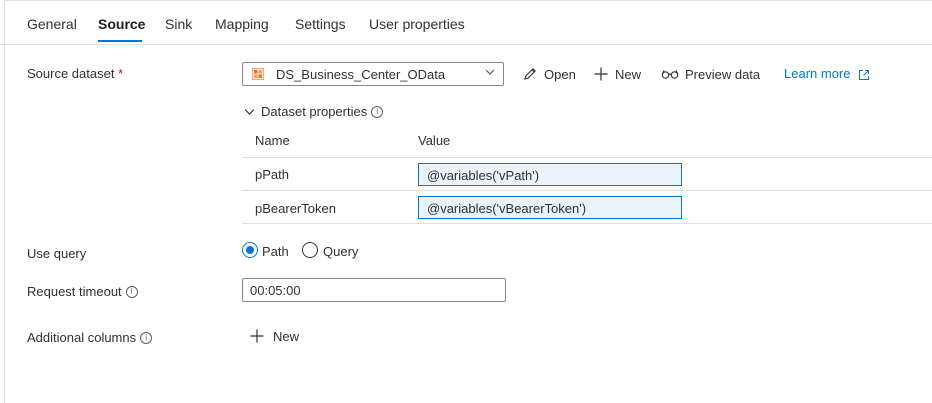 The height and width of the screenshot is (403, 932). What do you see at coordinates (250, 250) in the screenshot?
I see `radio-path` at bounding box center [250, 250].